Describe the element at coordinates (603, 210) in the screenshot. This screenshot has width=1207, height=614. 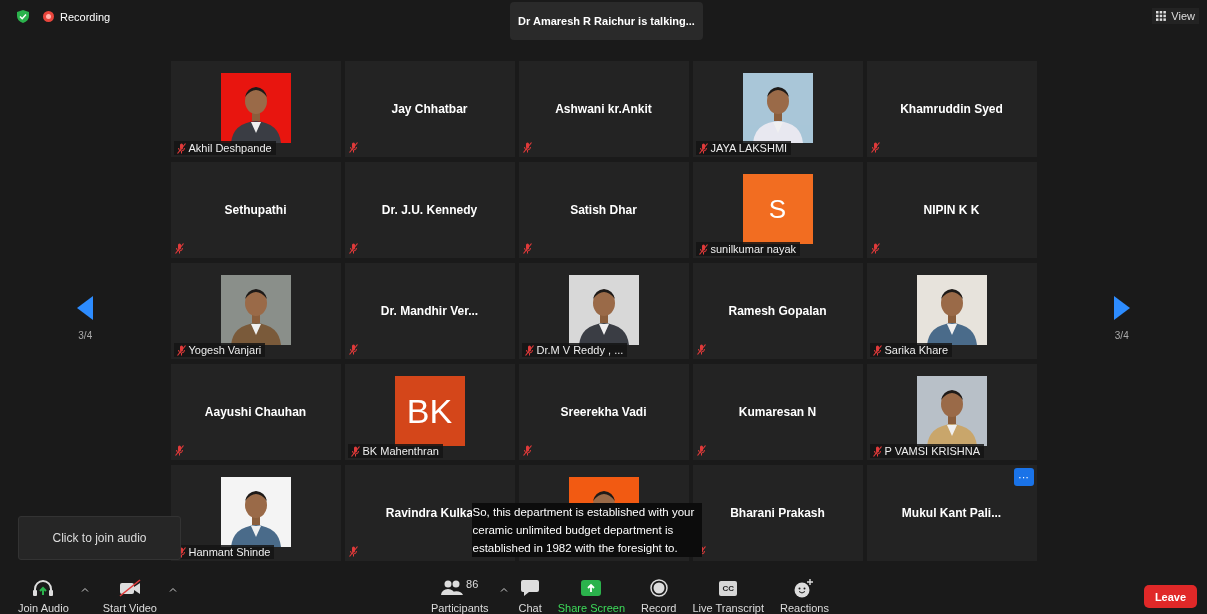
I see `participant-name: Satish Dhar` at that location.